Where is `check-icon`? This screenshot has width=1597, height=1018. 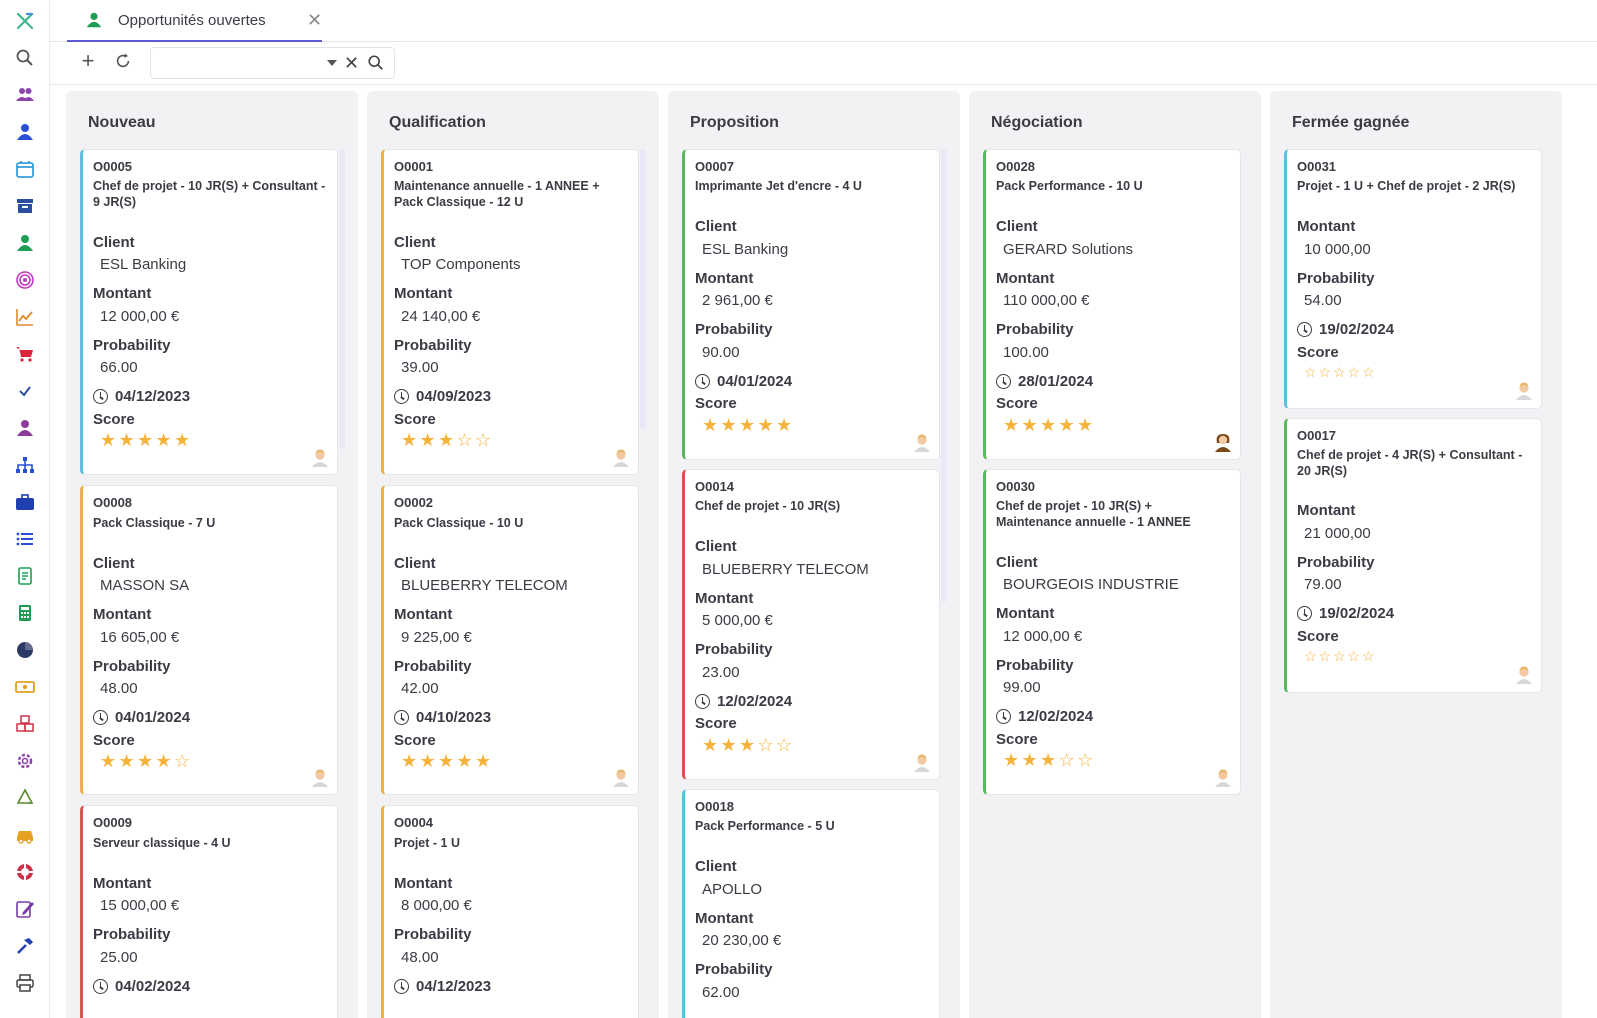 check-icon is located at coordinates (25, 391).